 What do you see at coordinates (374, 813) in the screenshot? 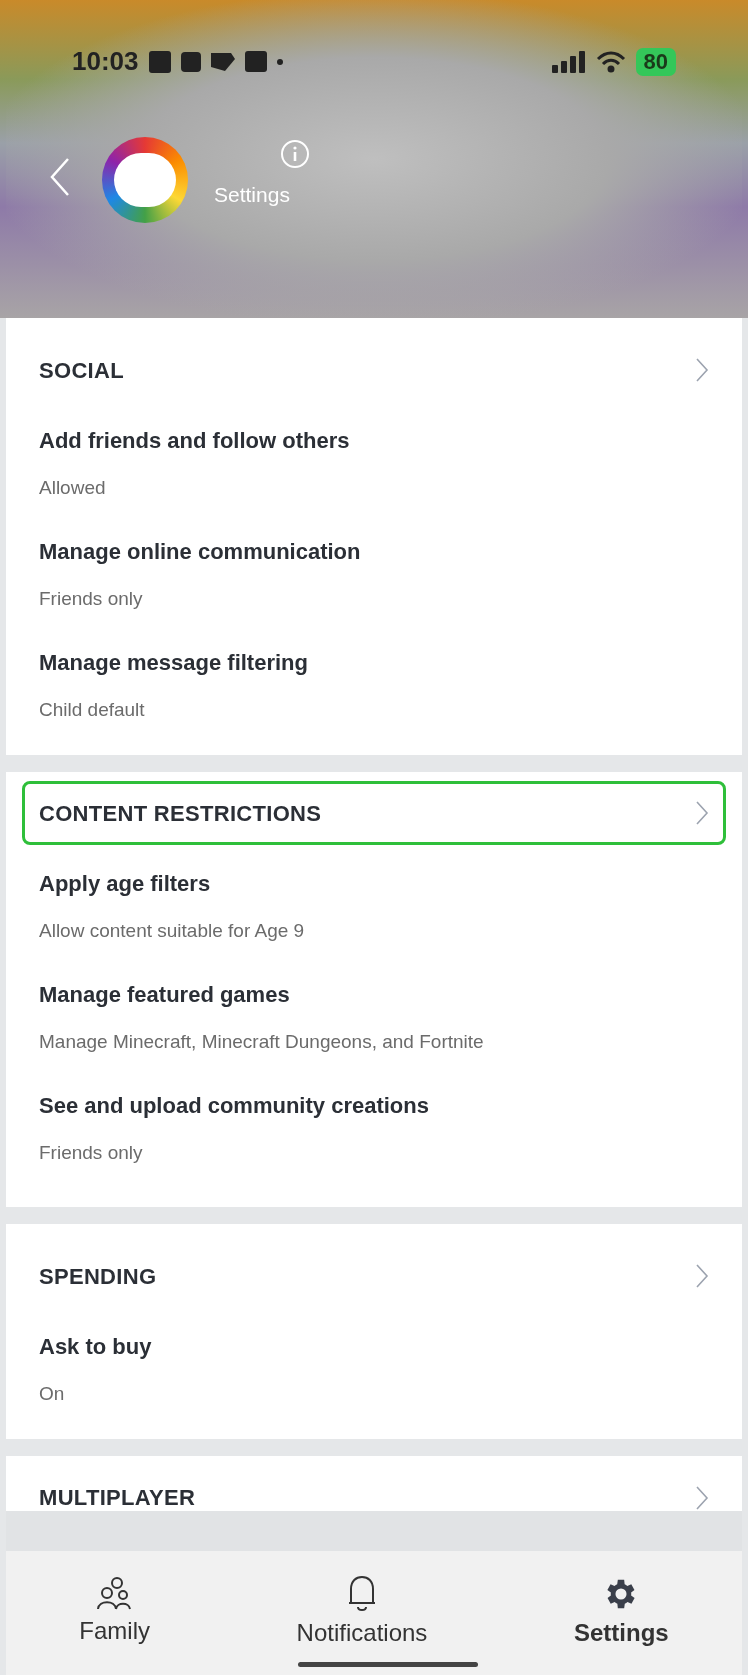
I see `section-header: CONTENT RESTRICTIONS` at bounding box center [374, 813].